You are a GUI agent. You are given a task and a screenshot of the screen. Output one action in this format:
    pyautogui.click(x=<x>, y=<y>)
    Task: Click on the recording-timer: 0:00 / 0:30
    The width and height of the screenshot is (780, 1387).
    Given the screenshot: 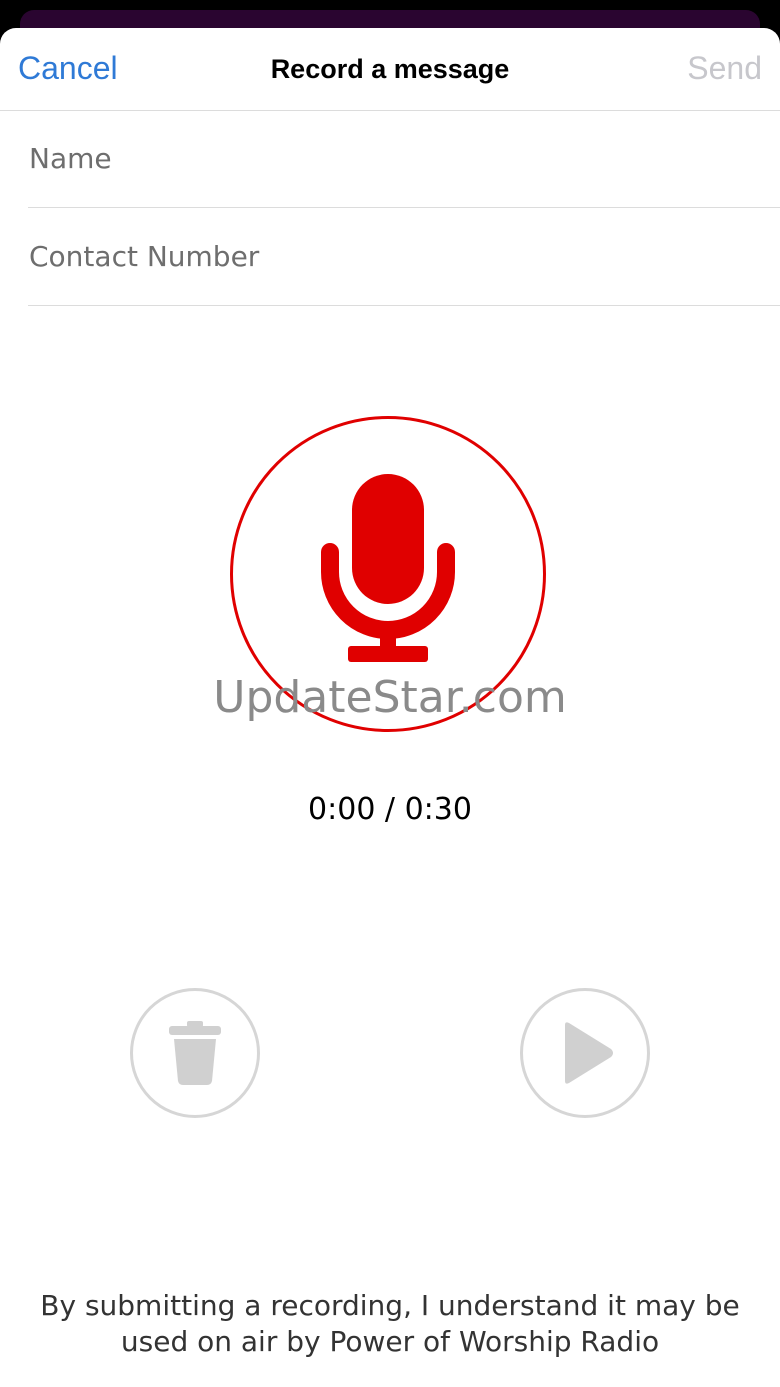 What is the action you would take?
    pyautogui.click(x=390, y=809)
    